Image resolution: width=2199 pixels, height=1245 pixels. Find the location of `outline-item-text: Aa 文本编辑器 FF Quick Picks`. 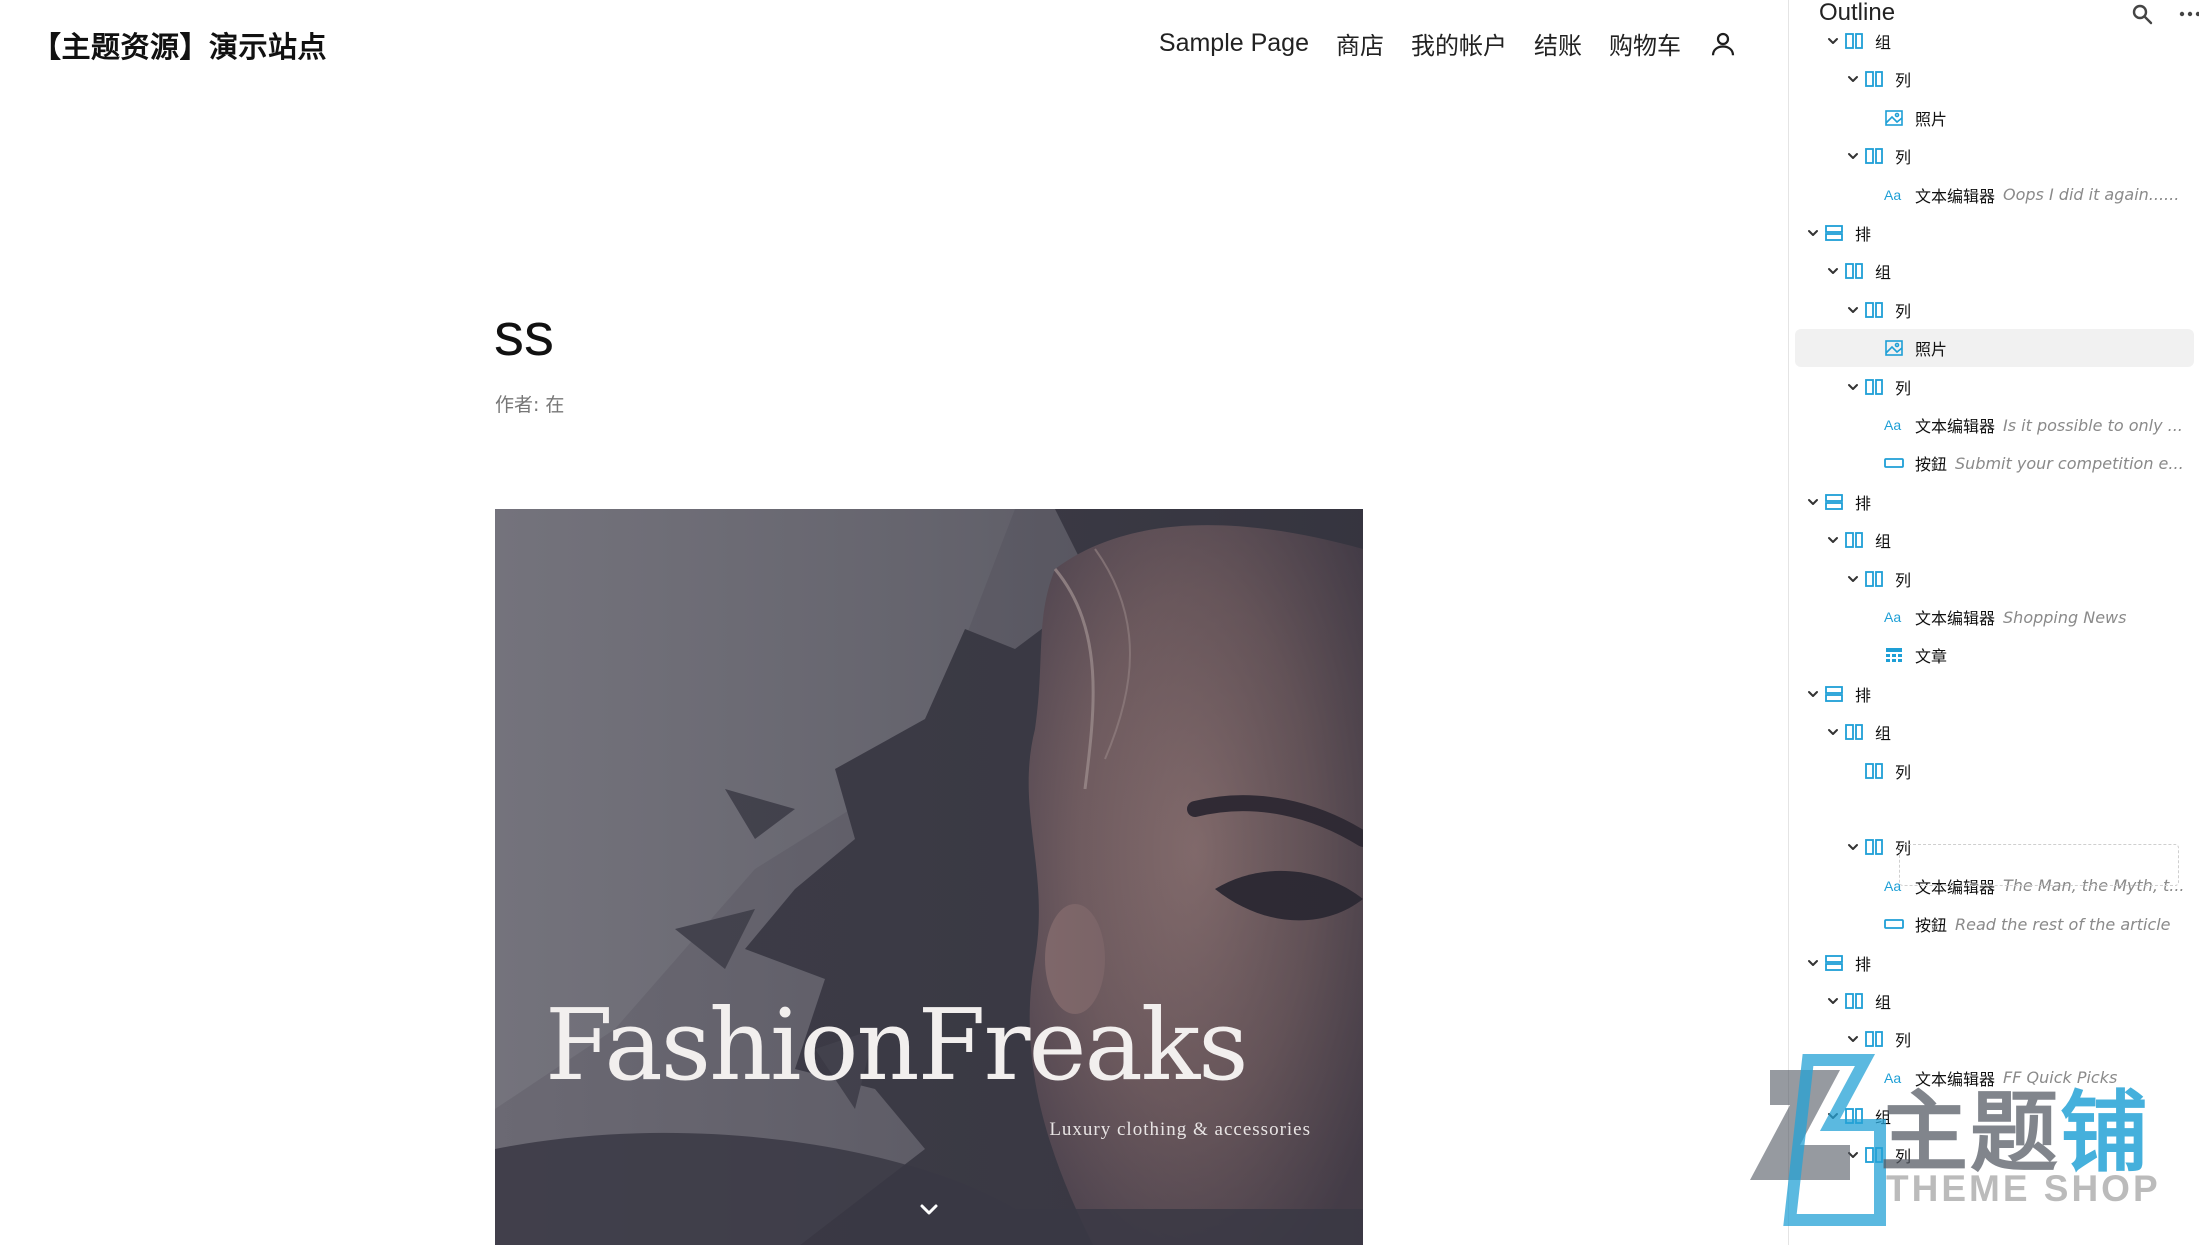

outline-item-text: Aa 文本编辑器 FF Quick Picks is located at coordinates (1994, 1078).